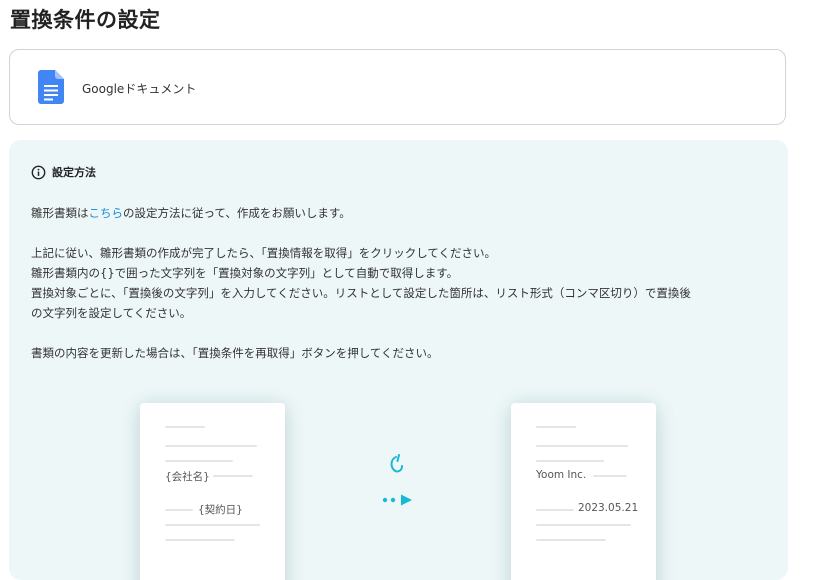 The width and height of the screenshot is (830, 580). I want to click on result-document-illustration: Yoom Inc. 2023.05.21, so click(583, 491).